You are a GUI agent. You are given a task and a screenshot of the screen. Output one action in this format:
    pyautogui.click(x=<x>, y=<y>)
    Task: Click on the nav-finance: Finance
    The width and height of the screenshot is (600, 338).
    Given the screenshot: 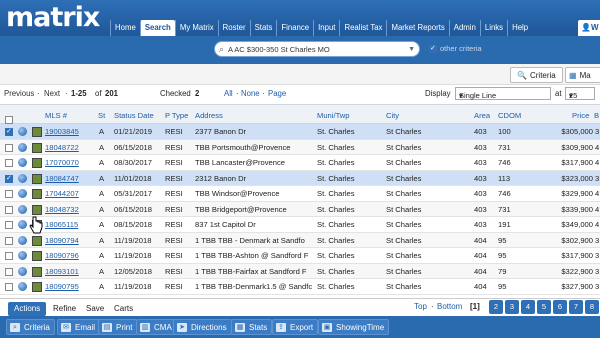 What is the action you would take?
    pyautogui.click(x=294, y=28)
    